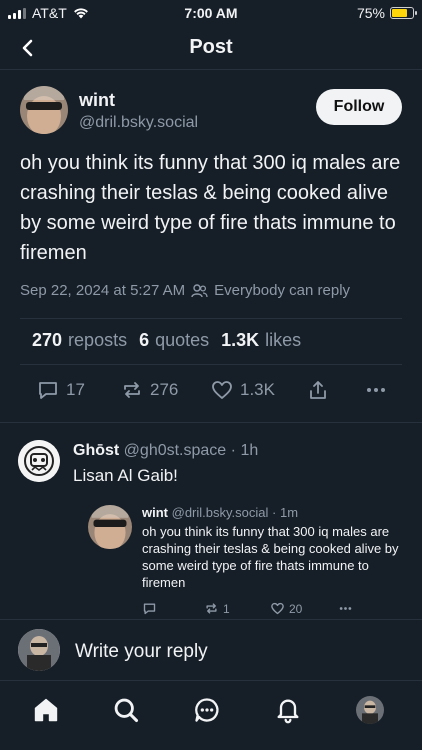  What do you see at coordinates (164, 389) in the screenshot?
I see `repost-count: 276` at bounding box center [164, 389].